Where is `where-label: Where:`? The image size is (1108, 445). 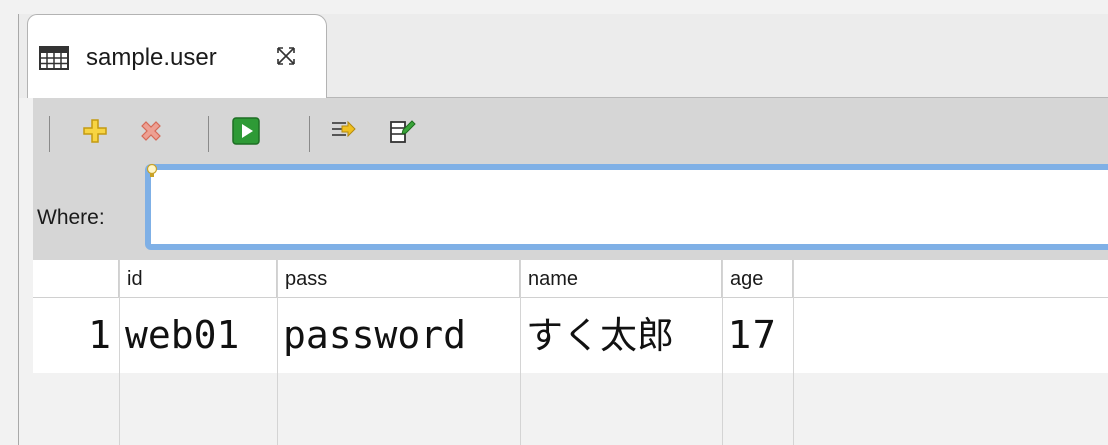
where-label: Where: is located at coordinates (71, 217).